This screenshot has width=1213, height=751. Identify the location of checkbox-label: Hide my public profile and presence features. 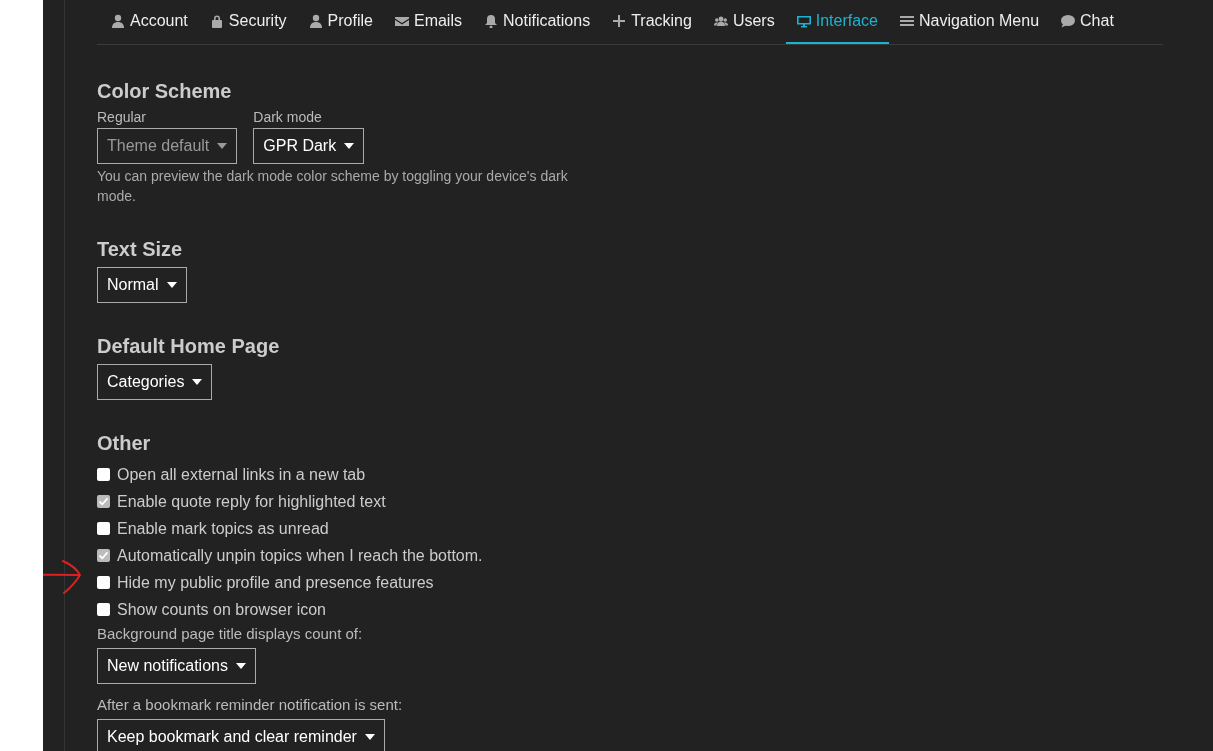
(275, 582).